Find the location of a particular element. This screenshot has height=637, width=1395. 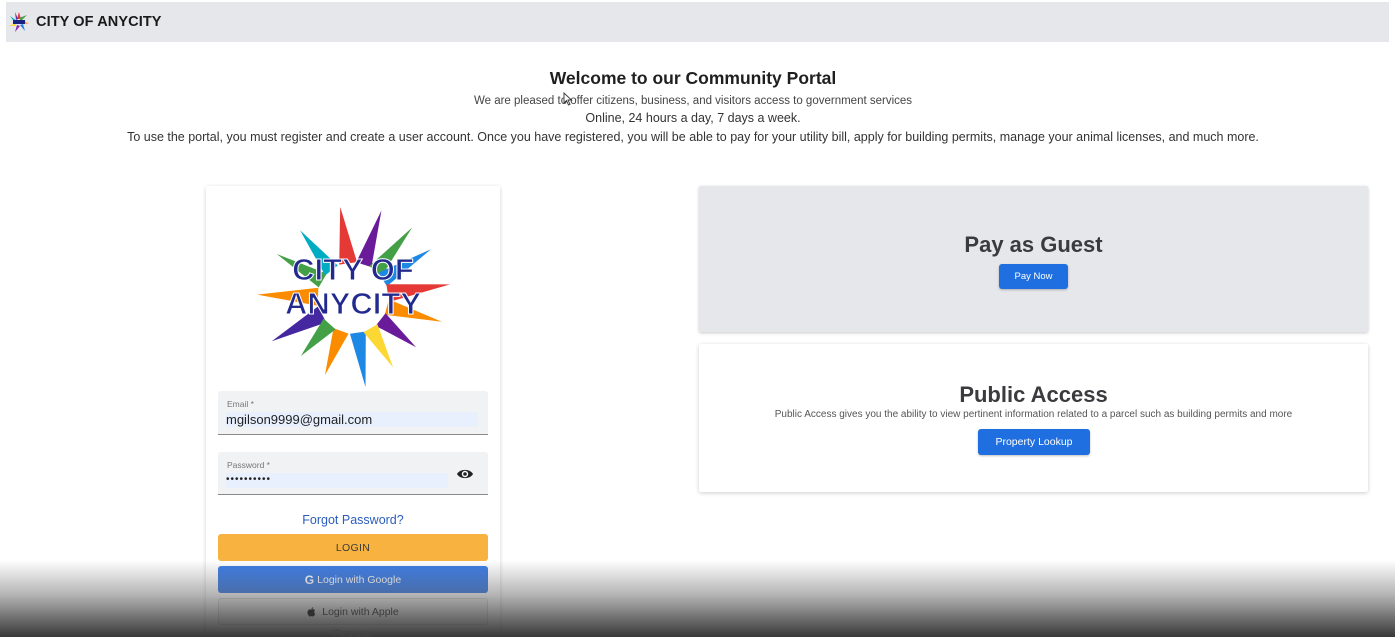

login-with-google-label: Login with Google is located at coordinates (359, 579).